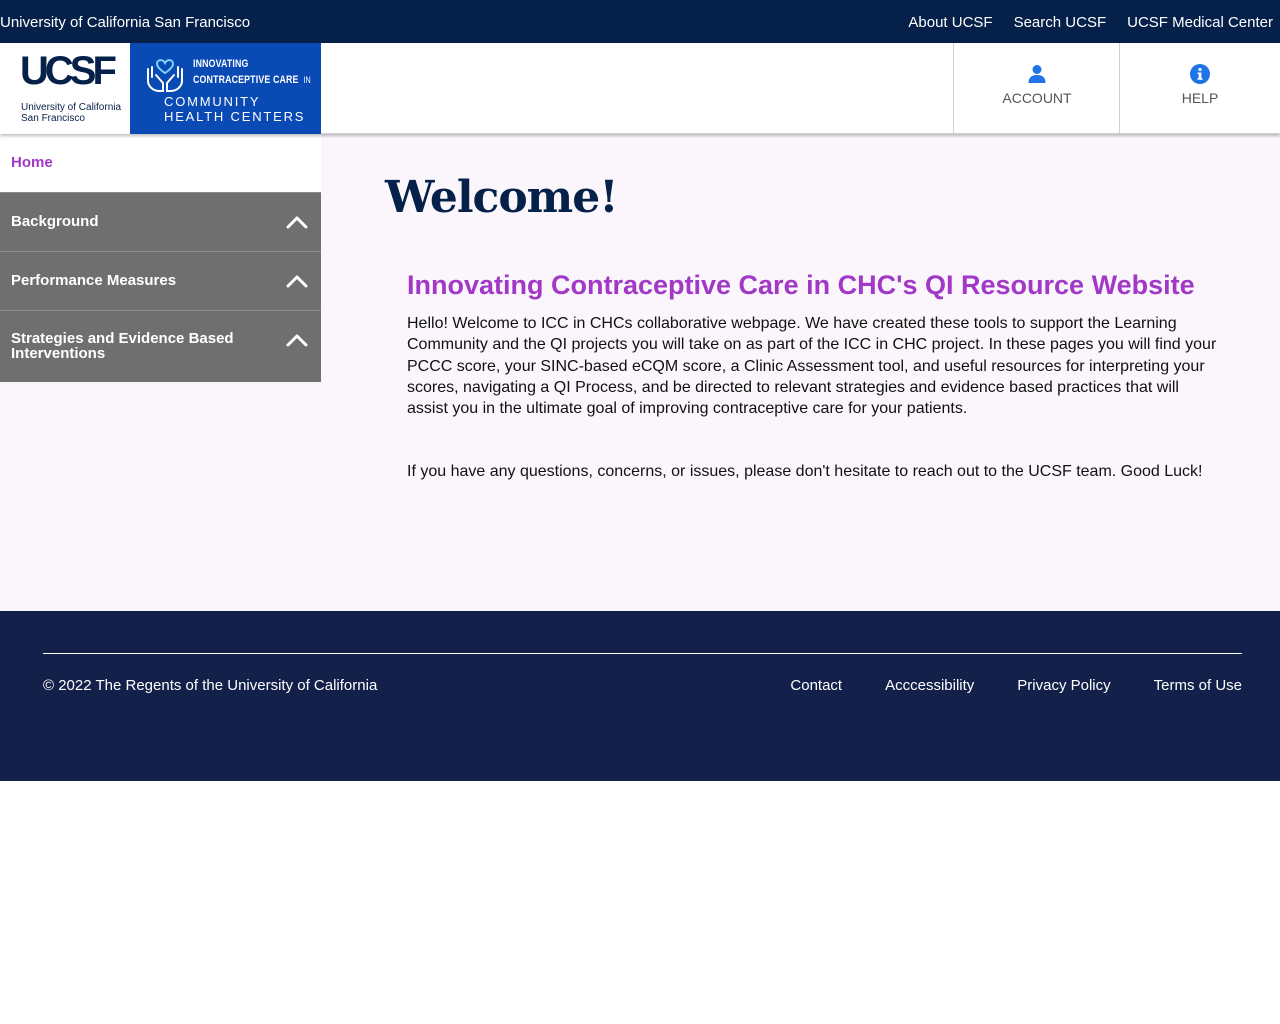 Image resolution: width=1280 pixels, height=1024 pixels. What do you see at coordinates (307, 80) in the screenshot?
I see `icc-logo-line2-small: IN` at bounding box center [307, 80].